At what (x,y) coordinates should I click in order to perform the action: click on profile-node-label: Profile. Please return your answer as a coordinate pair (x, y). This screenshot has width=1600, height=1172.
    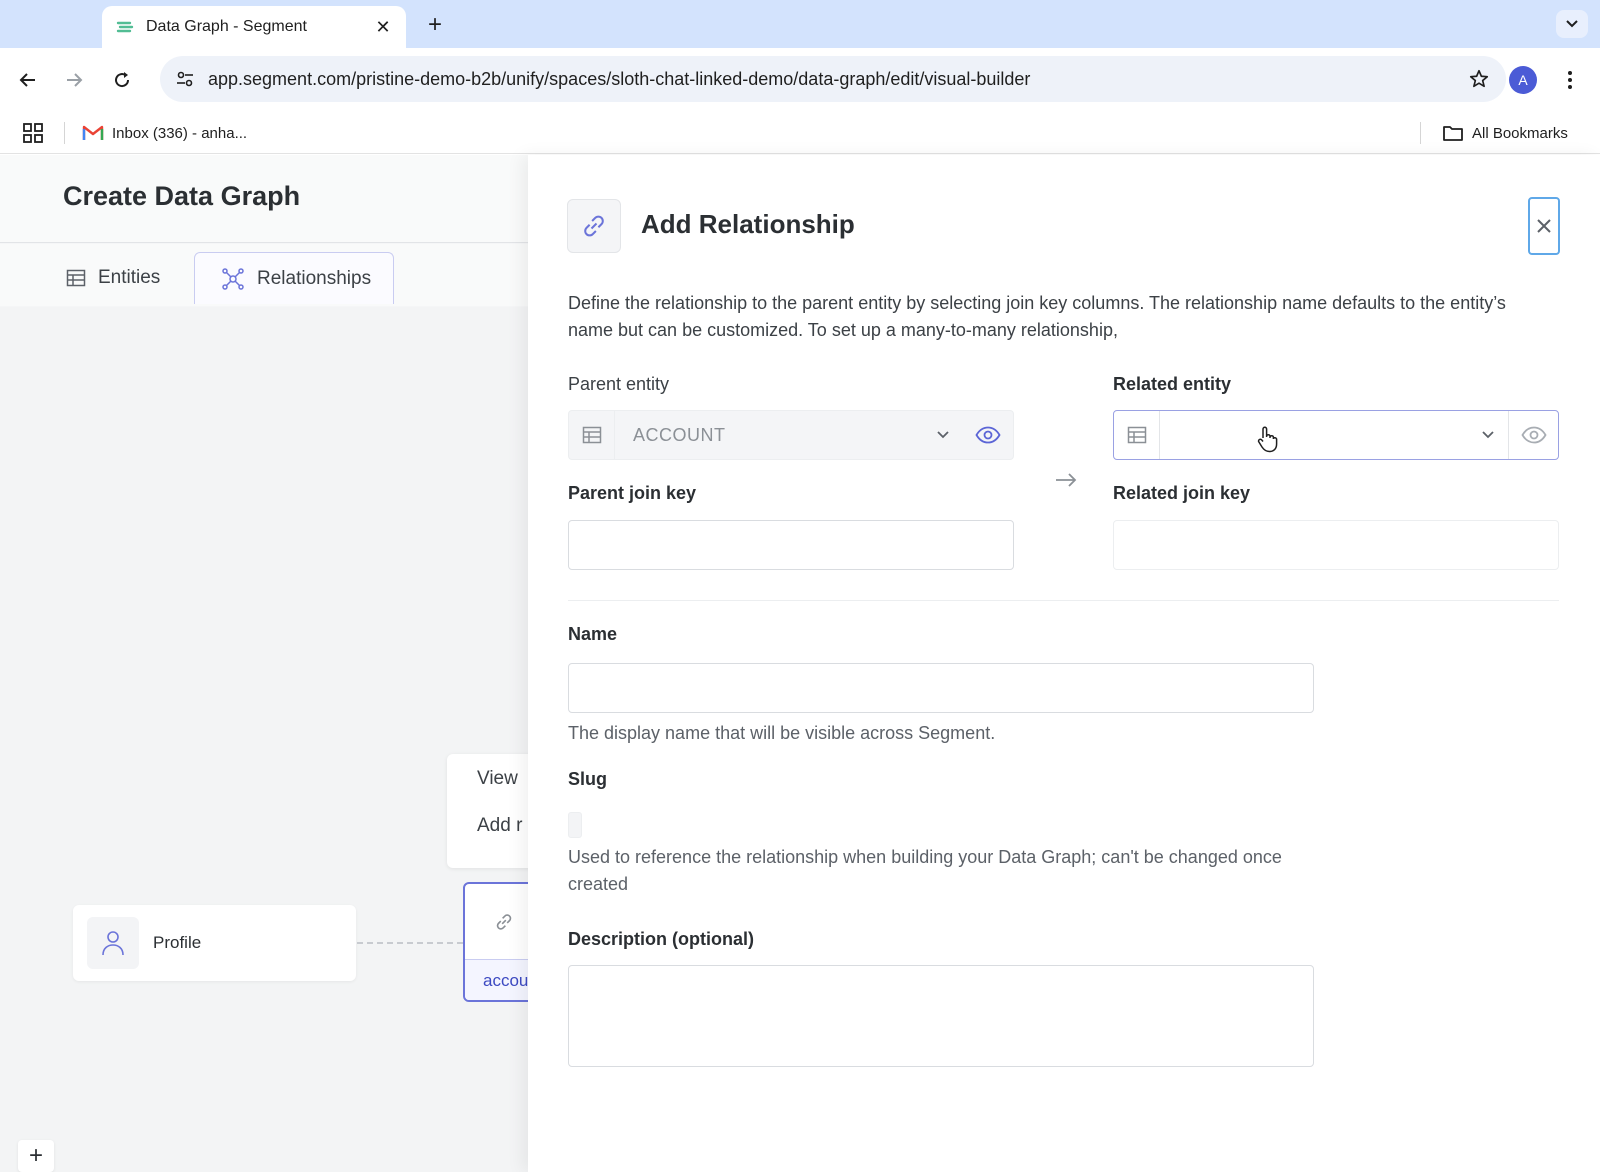
    Looking at the image, I should click on (177, 942).